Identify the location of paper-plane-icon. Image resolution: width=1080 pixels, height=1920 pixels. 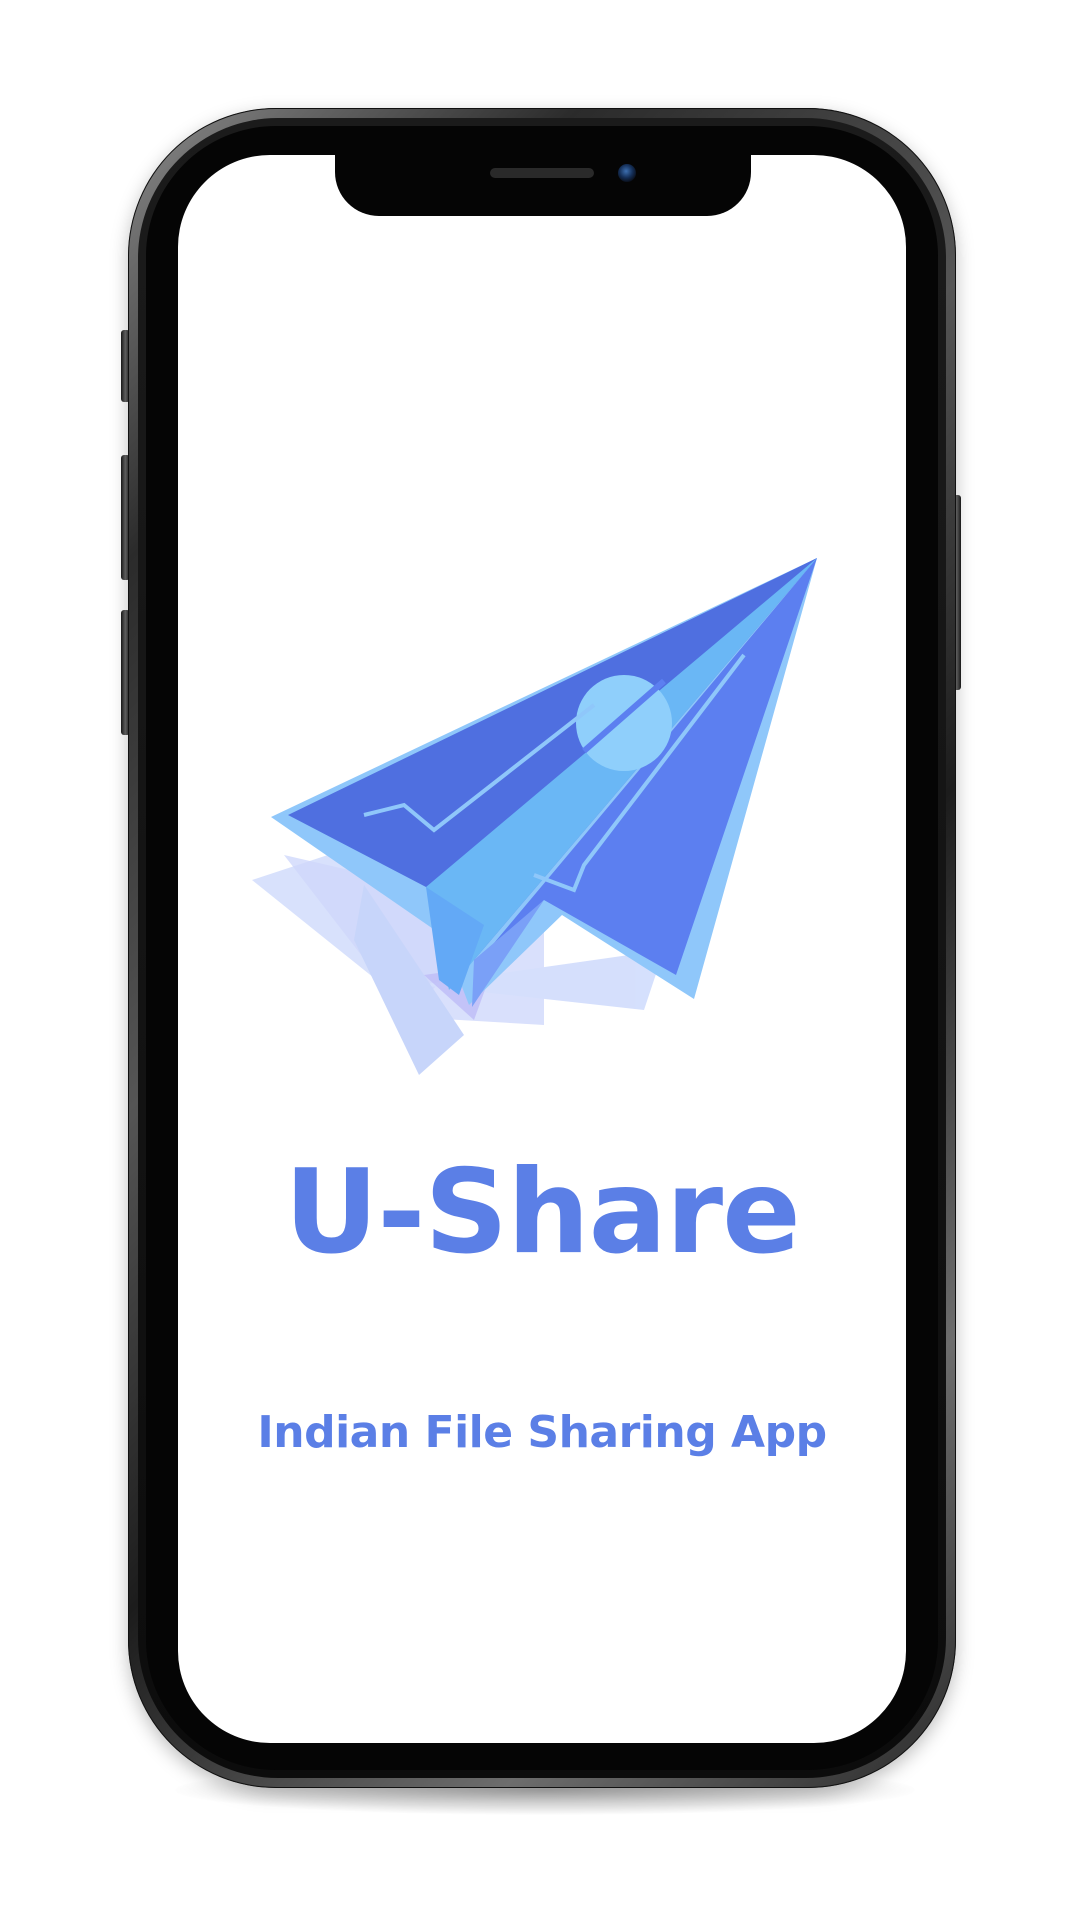
(534, 816).